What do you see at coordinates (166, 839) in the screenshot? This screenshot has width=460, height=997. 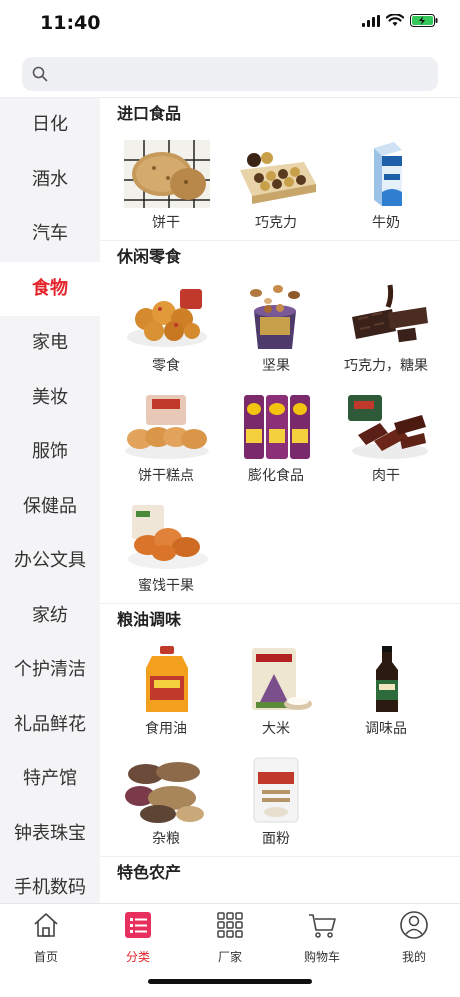 I see `product-label: 杂粮` at bounding box center [166, 839].